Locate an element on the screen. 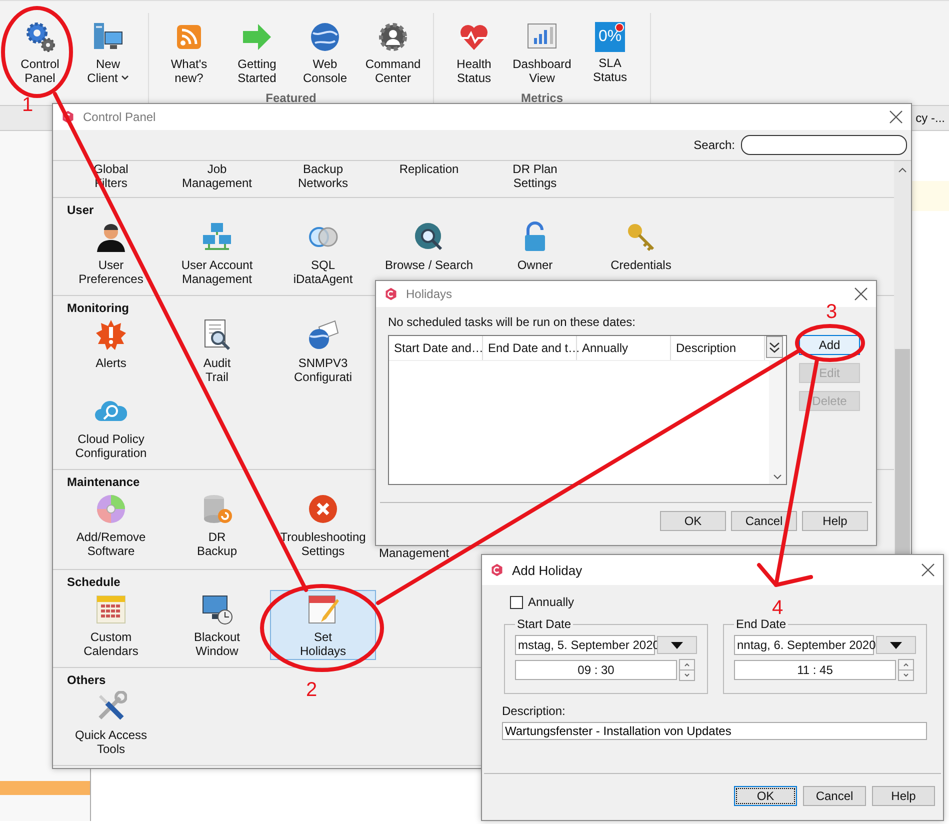 The width and height of the screenshot is (949, 824). control-panel-item: Add/Remove Software is located at coordinates (111, 526).